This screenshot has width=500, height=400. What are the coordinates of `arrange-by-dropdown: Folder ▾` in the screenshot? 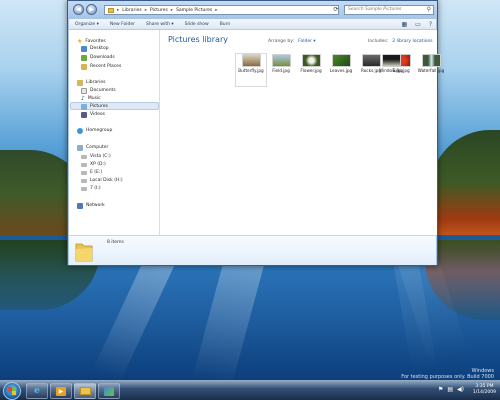 It's located at (307, 41).